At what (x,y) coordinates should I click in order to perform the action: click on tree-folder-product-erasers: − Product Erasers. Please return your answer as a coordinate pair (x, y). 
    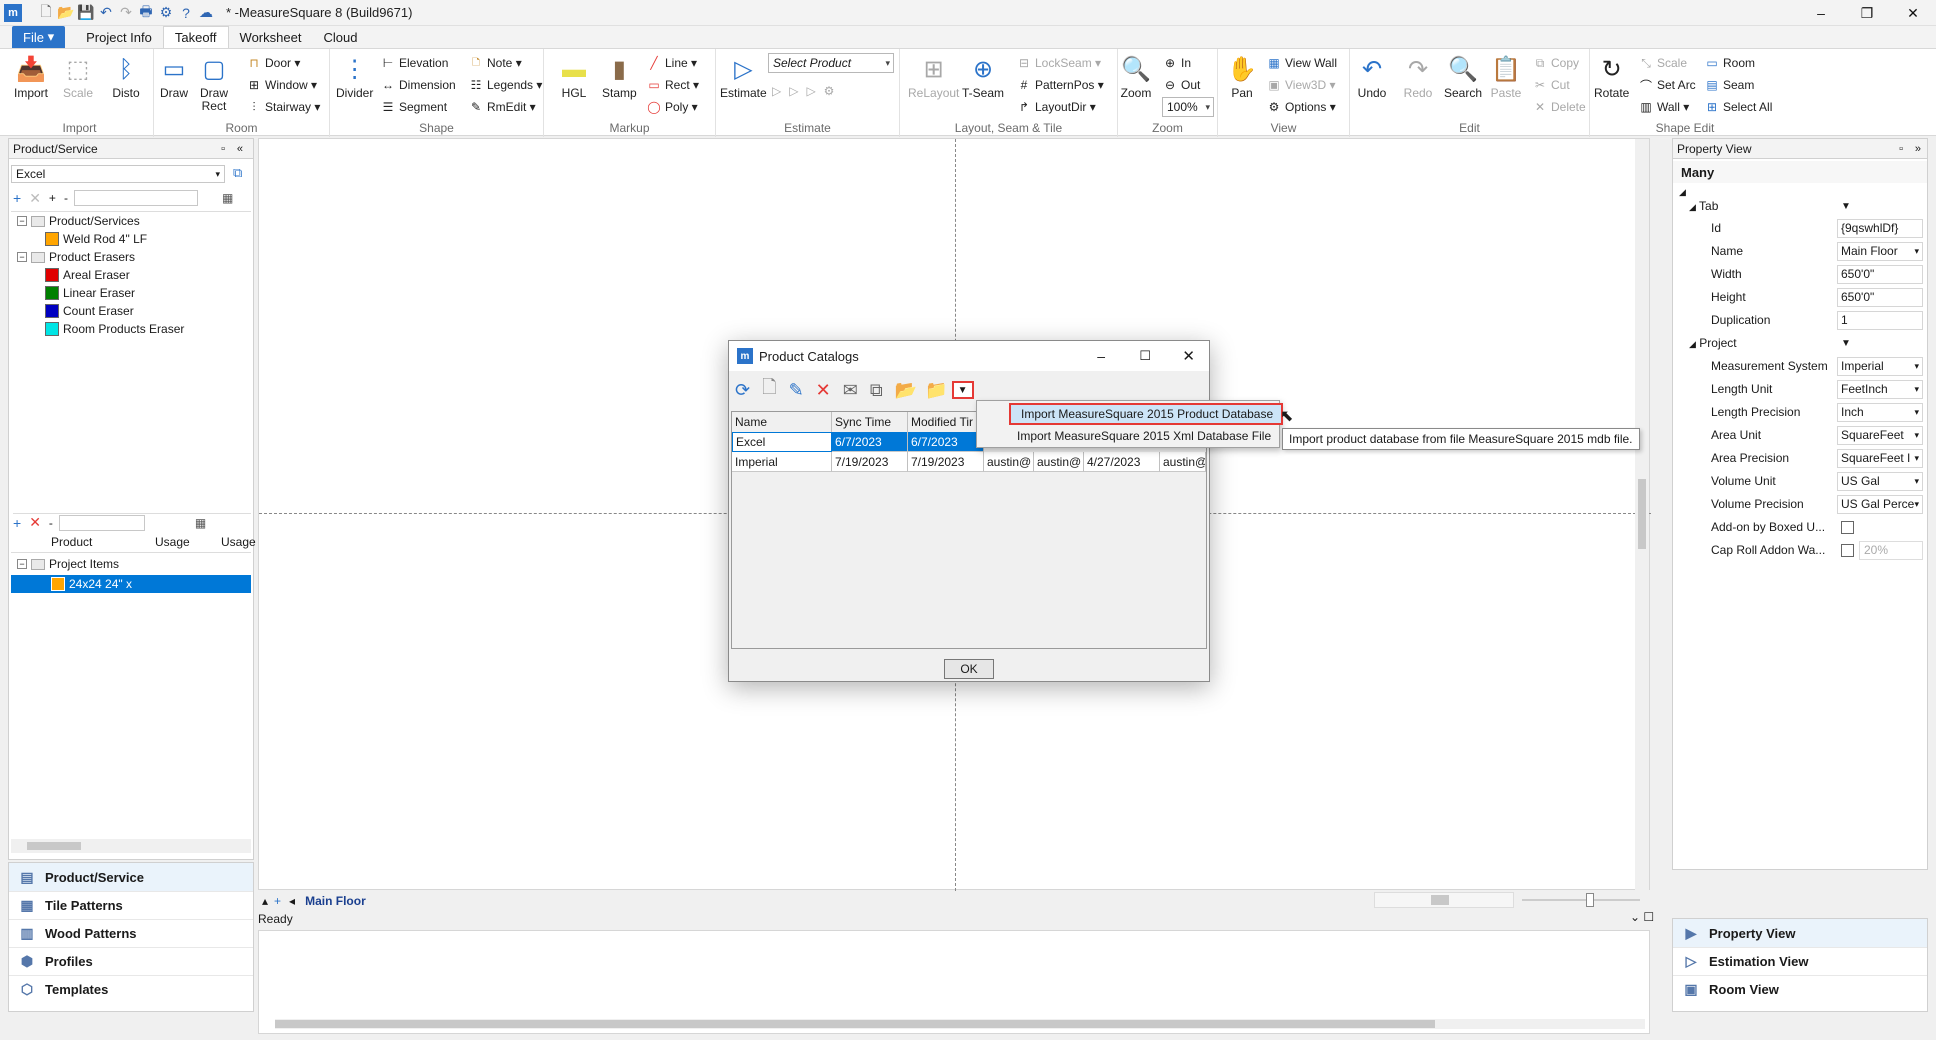
    Looking at the image, I should click on (131, 257).